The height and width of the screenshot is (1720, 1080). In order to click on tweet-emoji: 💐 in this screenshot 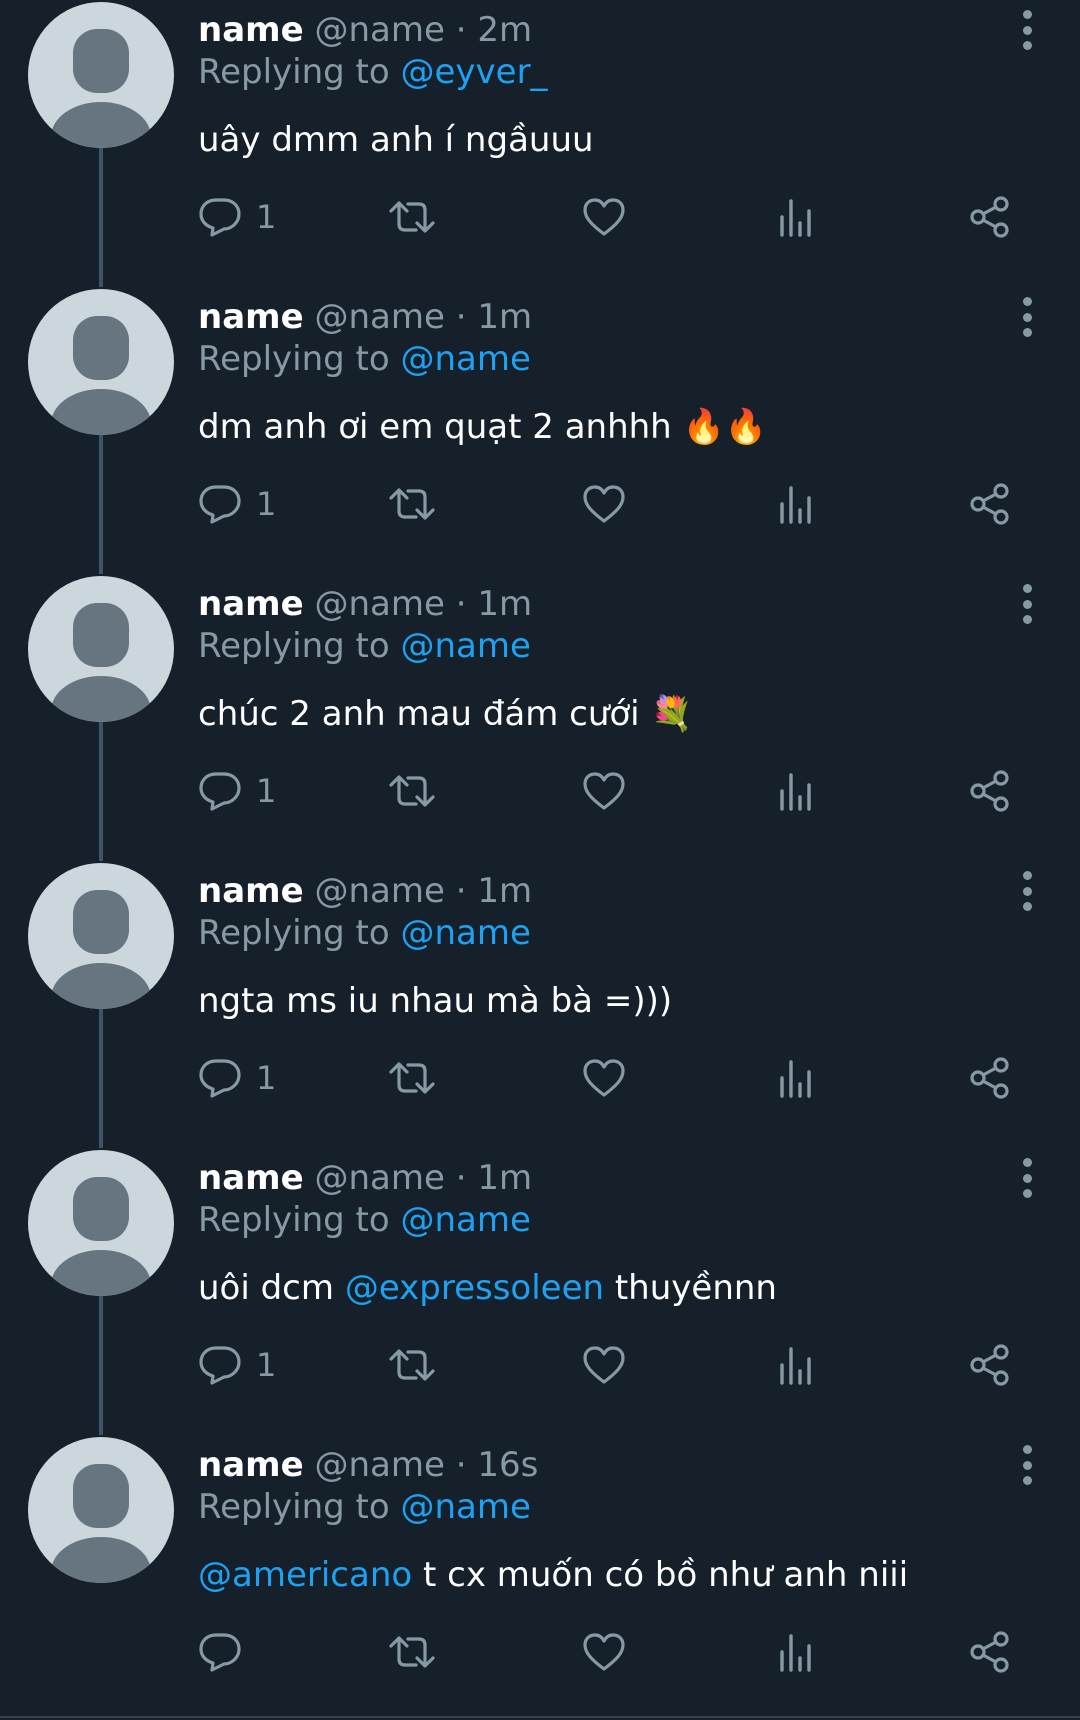, I will do `click(671, 714)`.